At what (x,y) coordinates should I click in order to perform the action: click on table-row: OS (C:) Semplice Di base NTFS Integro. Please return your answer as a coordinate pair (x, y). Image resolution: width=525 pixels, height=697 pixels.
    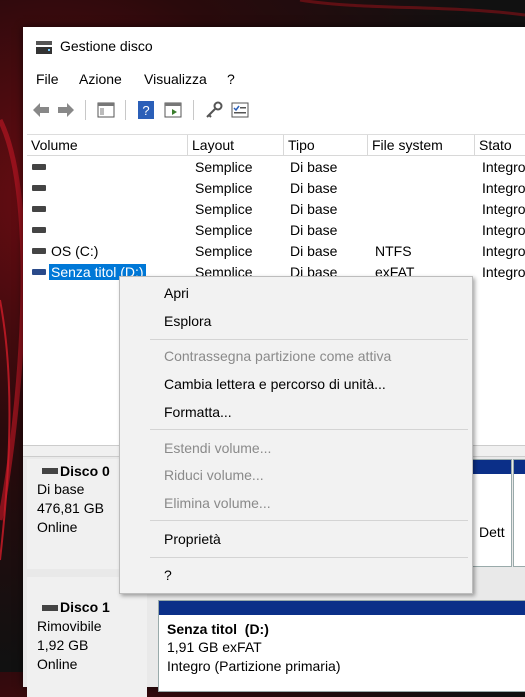
    Looking at the image, I should click on (276, 251).